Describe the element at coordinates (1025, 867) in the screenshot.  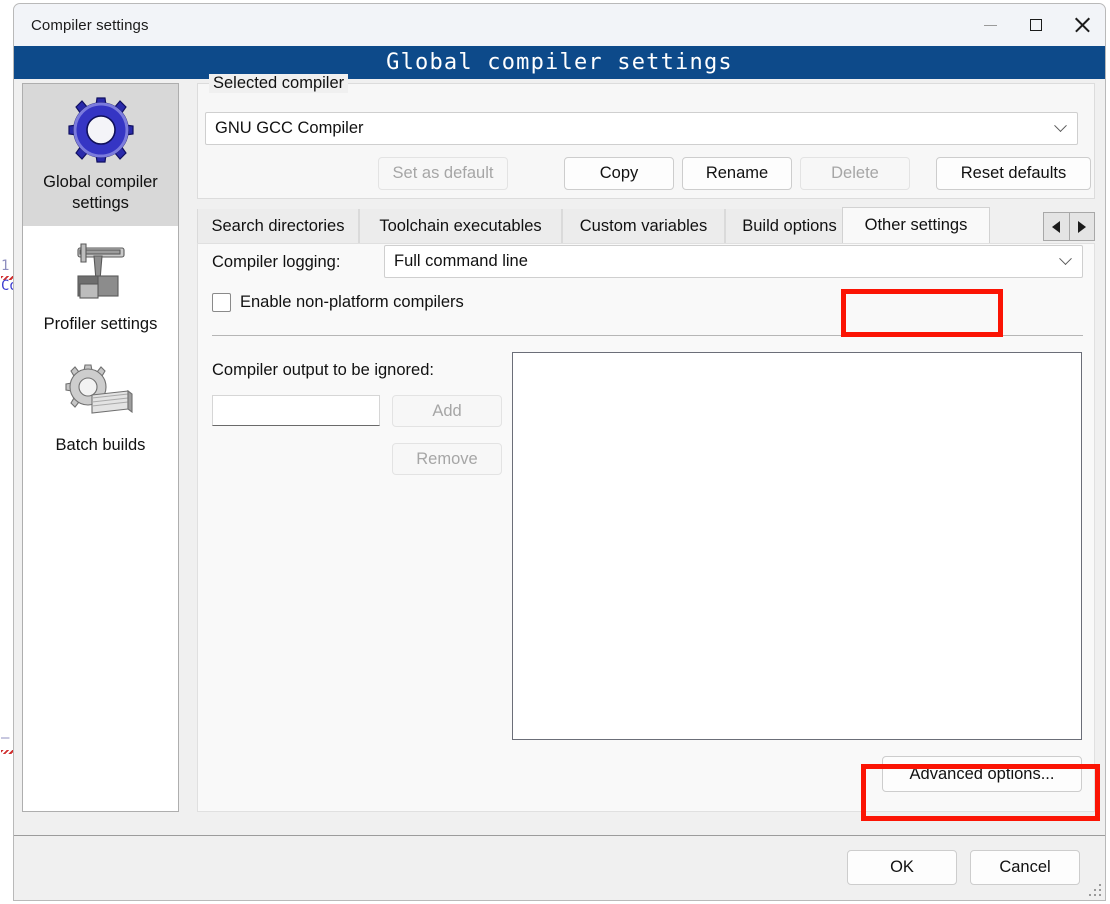
I see `cancel-button: Cancel` at that location.